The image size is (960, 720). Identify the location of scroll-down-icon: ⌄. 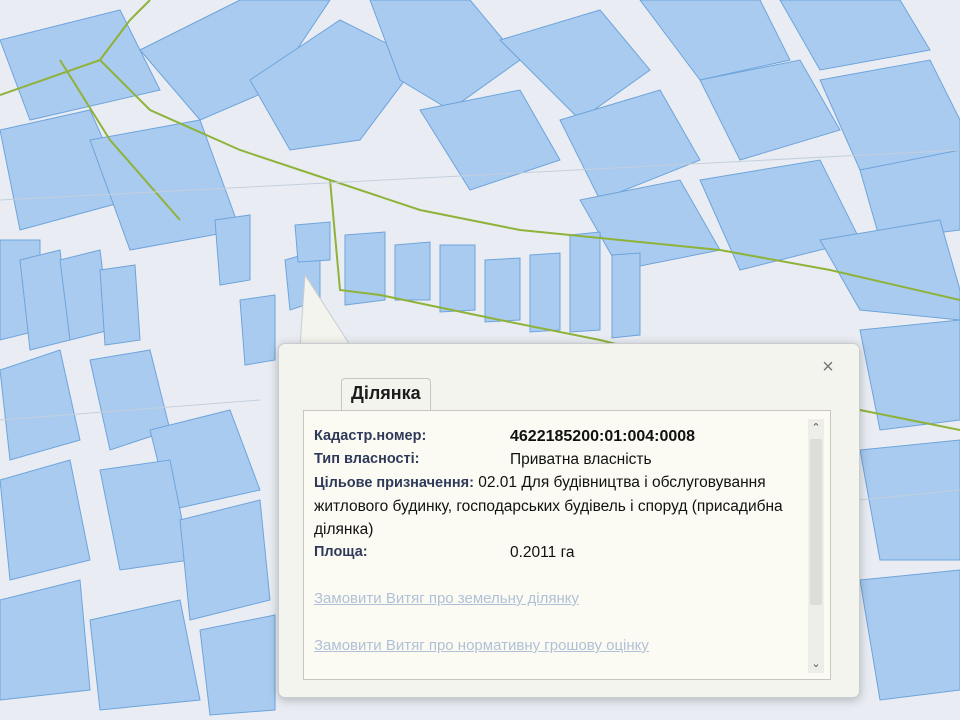
(816, 664).